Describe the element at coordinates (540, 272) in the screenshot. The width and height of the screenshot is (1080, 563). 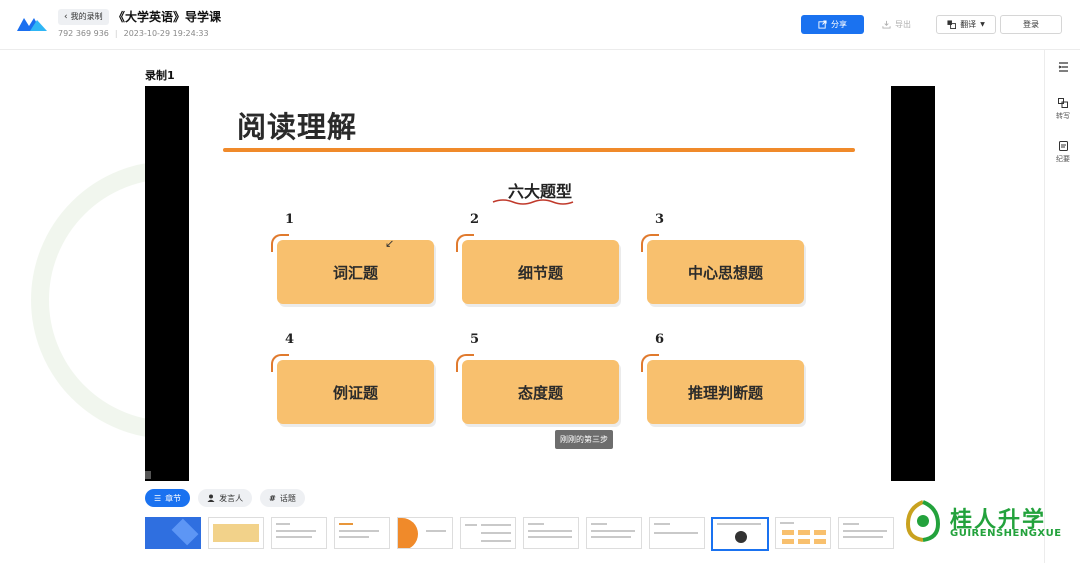
I see `question-type-card: 细节题` at that location.